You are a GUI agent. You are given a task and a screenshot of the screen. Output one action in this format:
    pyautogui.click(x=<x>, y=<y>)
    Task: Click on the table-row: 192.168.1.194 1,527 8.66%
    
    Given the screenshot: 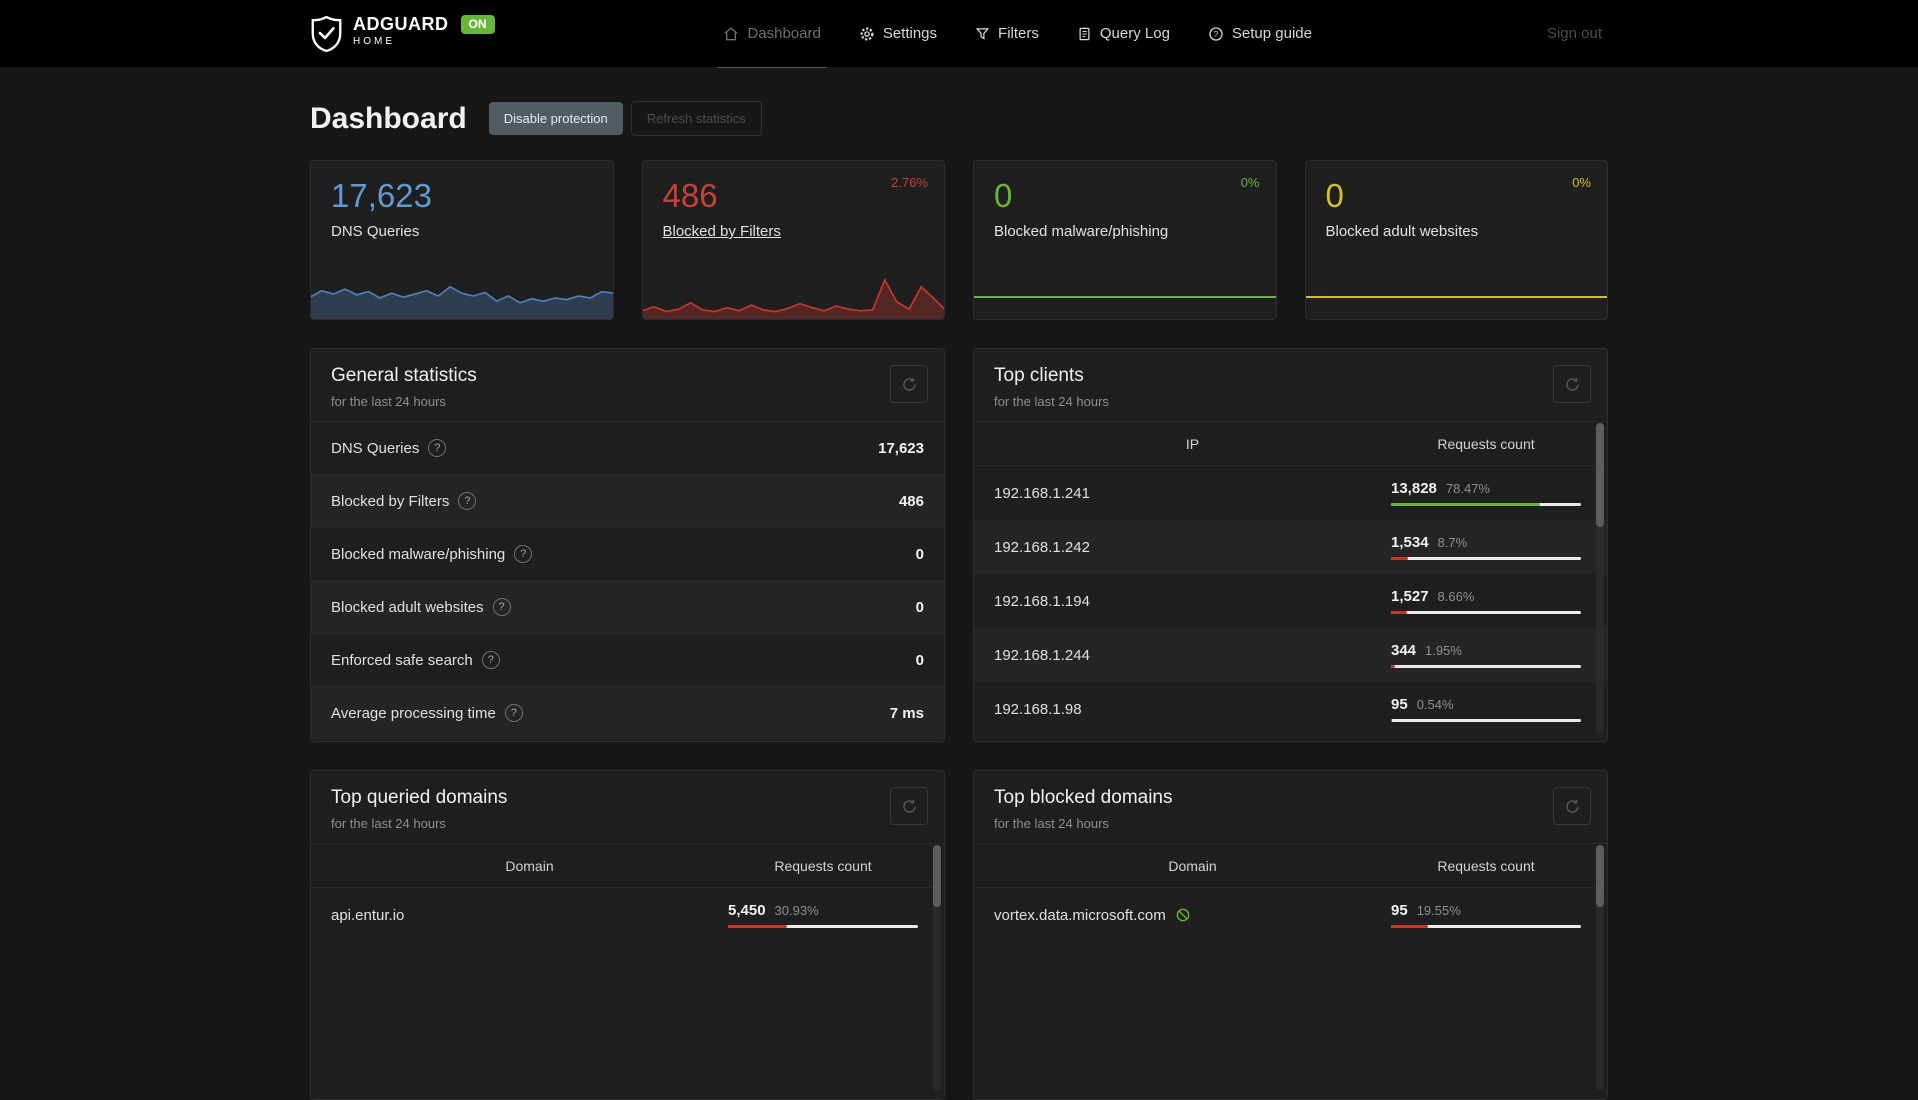 What is the action you would take?
    pyautogui.click(x=1290, y=601)
    